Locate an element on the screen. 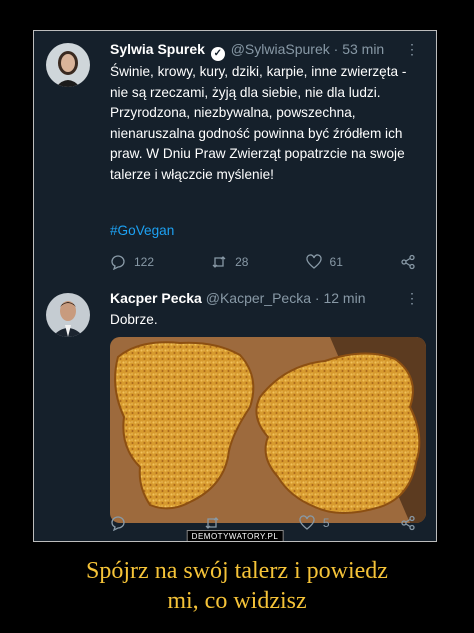  like-button: 5 is located at coordinates (314, 523).